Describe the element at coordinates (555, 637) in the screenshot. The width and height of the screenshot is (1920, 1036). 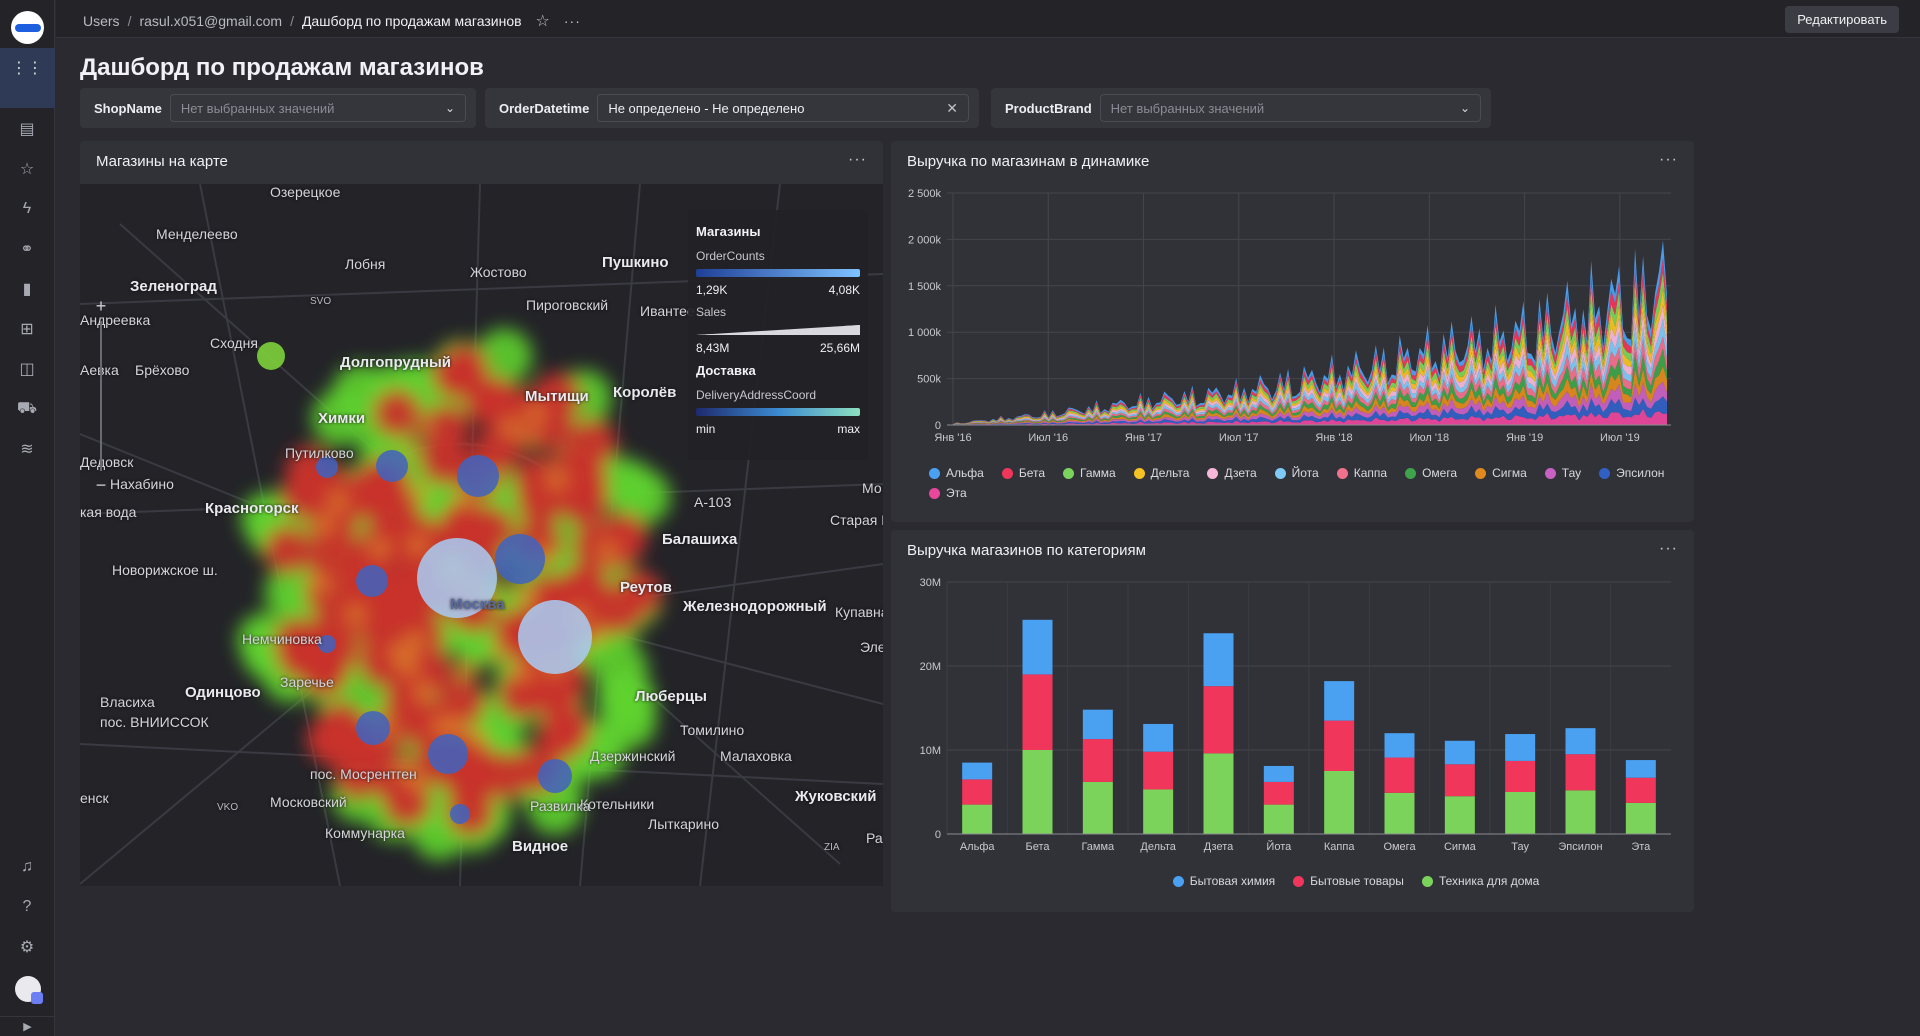
I see `shop-bubble` at that location.